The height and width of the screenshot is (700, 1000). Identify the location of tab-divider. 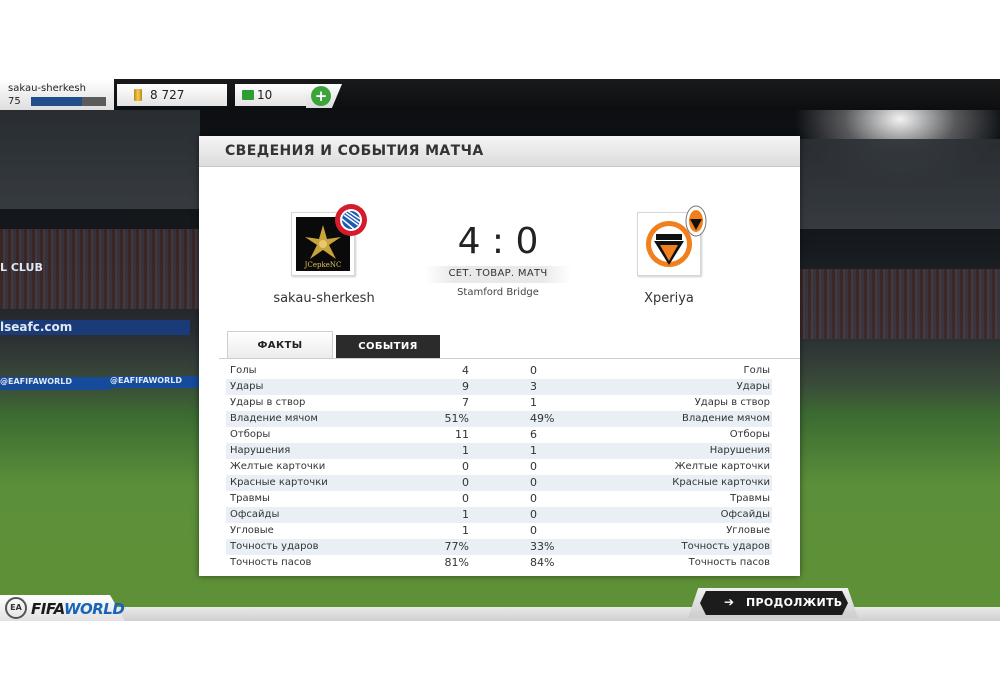
(509, 358).